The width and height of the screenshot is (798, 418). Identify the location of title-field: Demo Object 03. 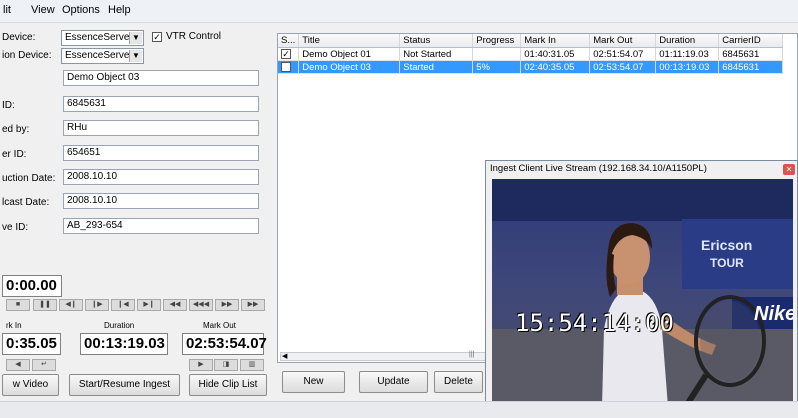
(161, 78).